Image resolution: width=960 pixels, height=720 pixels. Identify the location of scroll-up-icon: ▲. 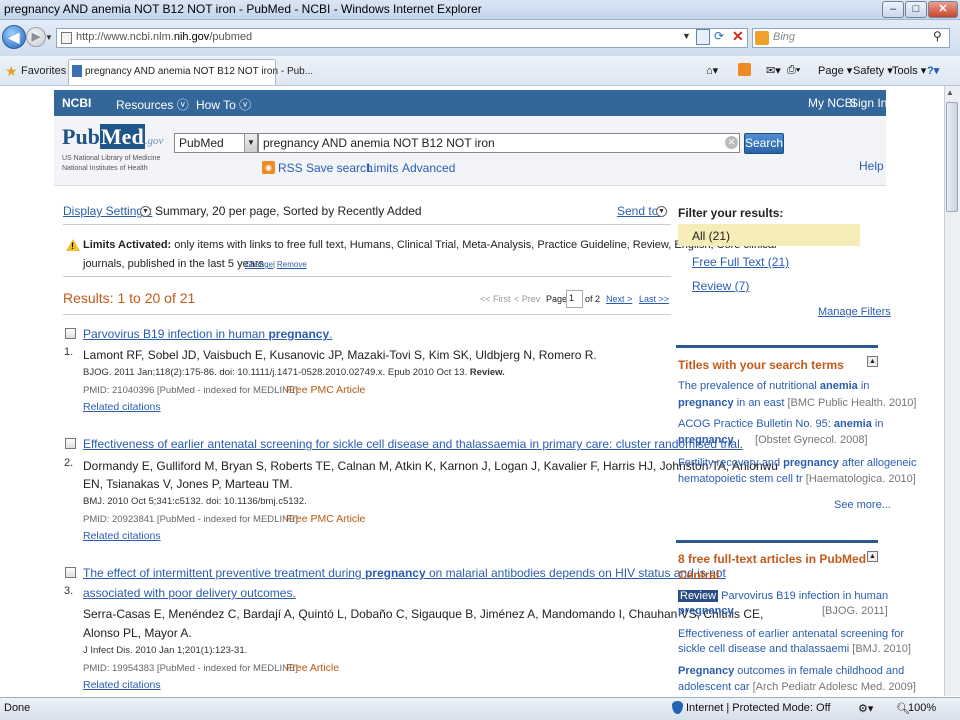
(950, 92).